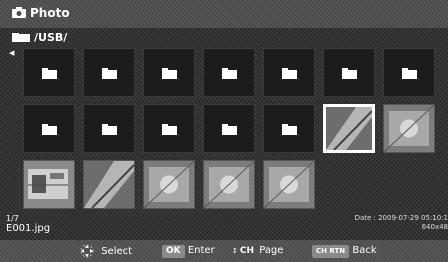 This screenshot has width=448, height=262. Describe the element at coordinates (224, 14) in the screenshot. I see `header-bar: Photo` at that location.